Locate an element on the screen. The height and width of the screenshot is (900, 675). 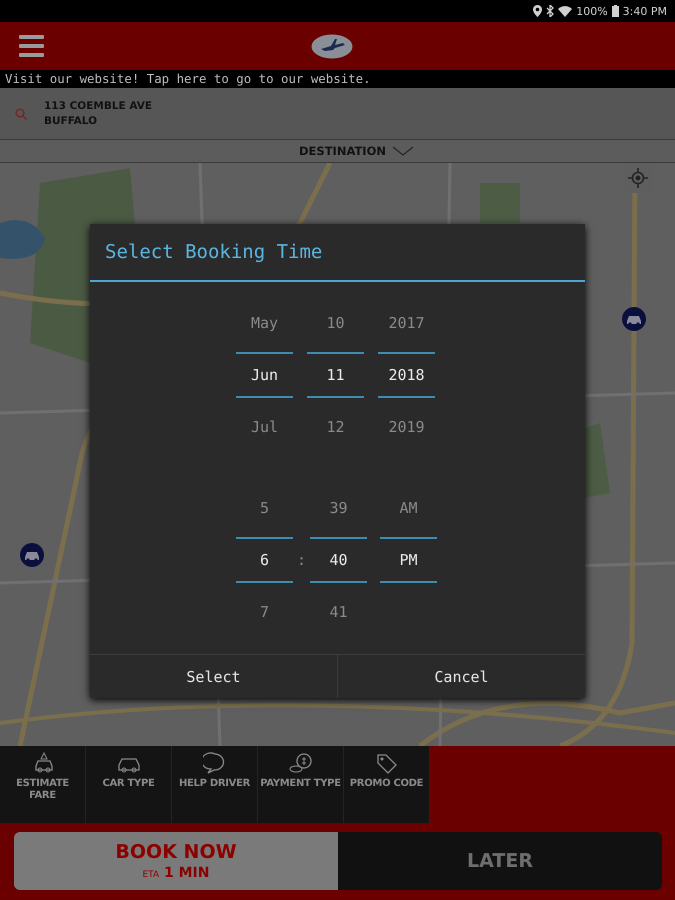
address-line: BUFFALO is located at coordinates (71, 121).